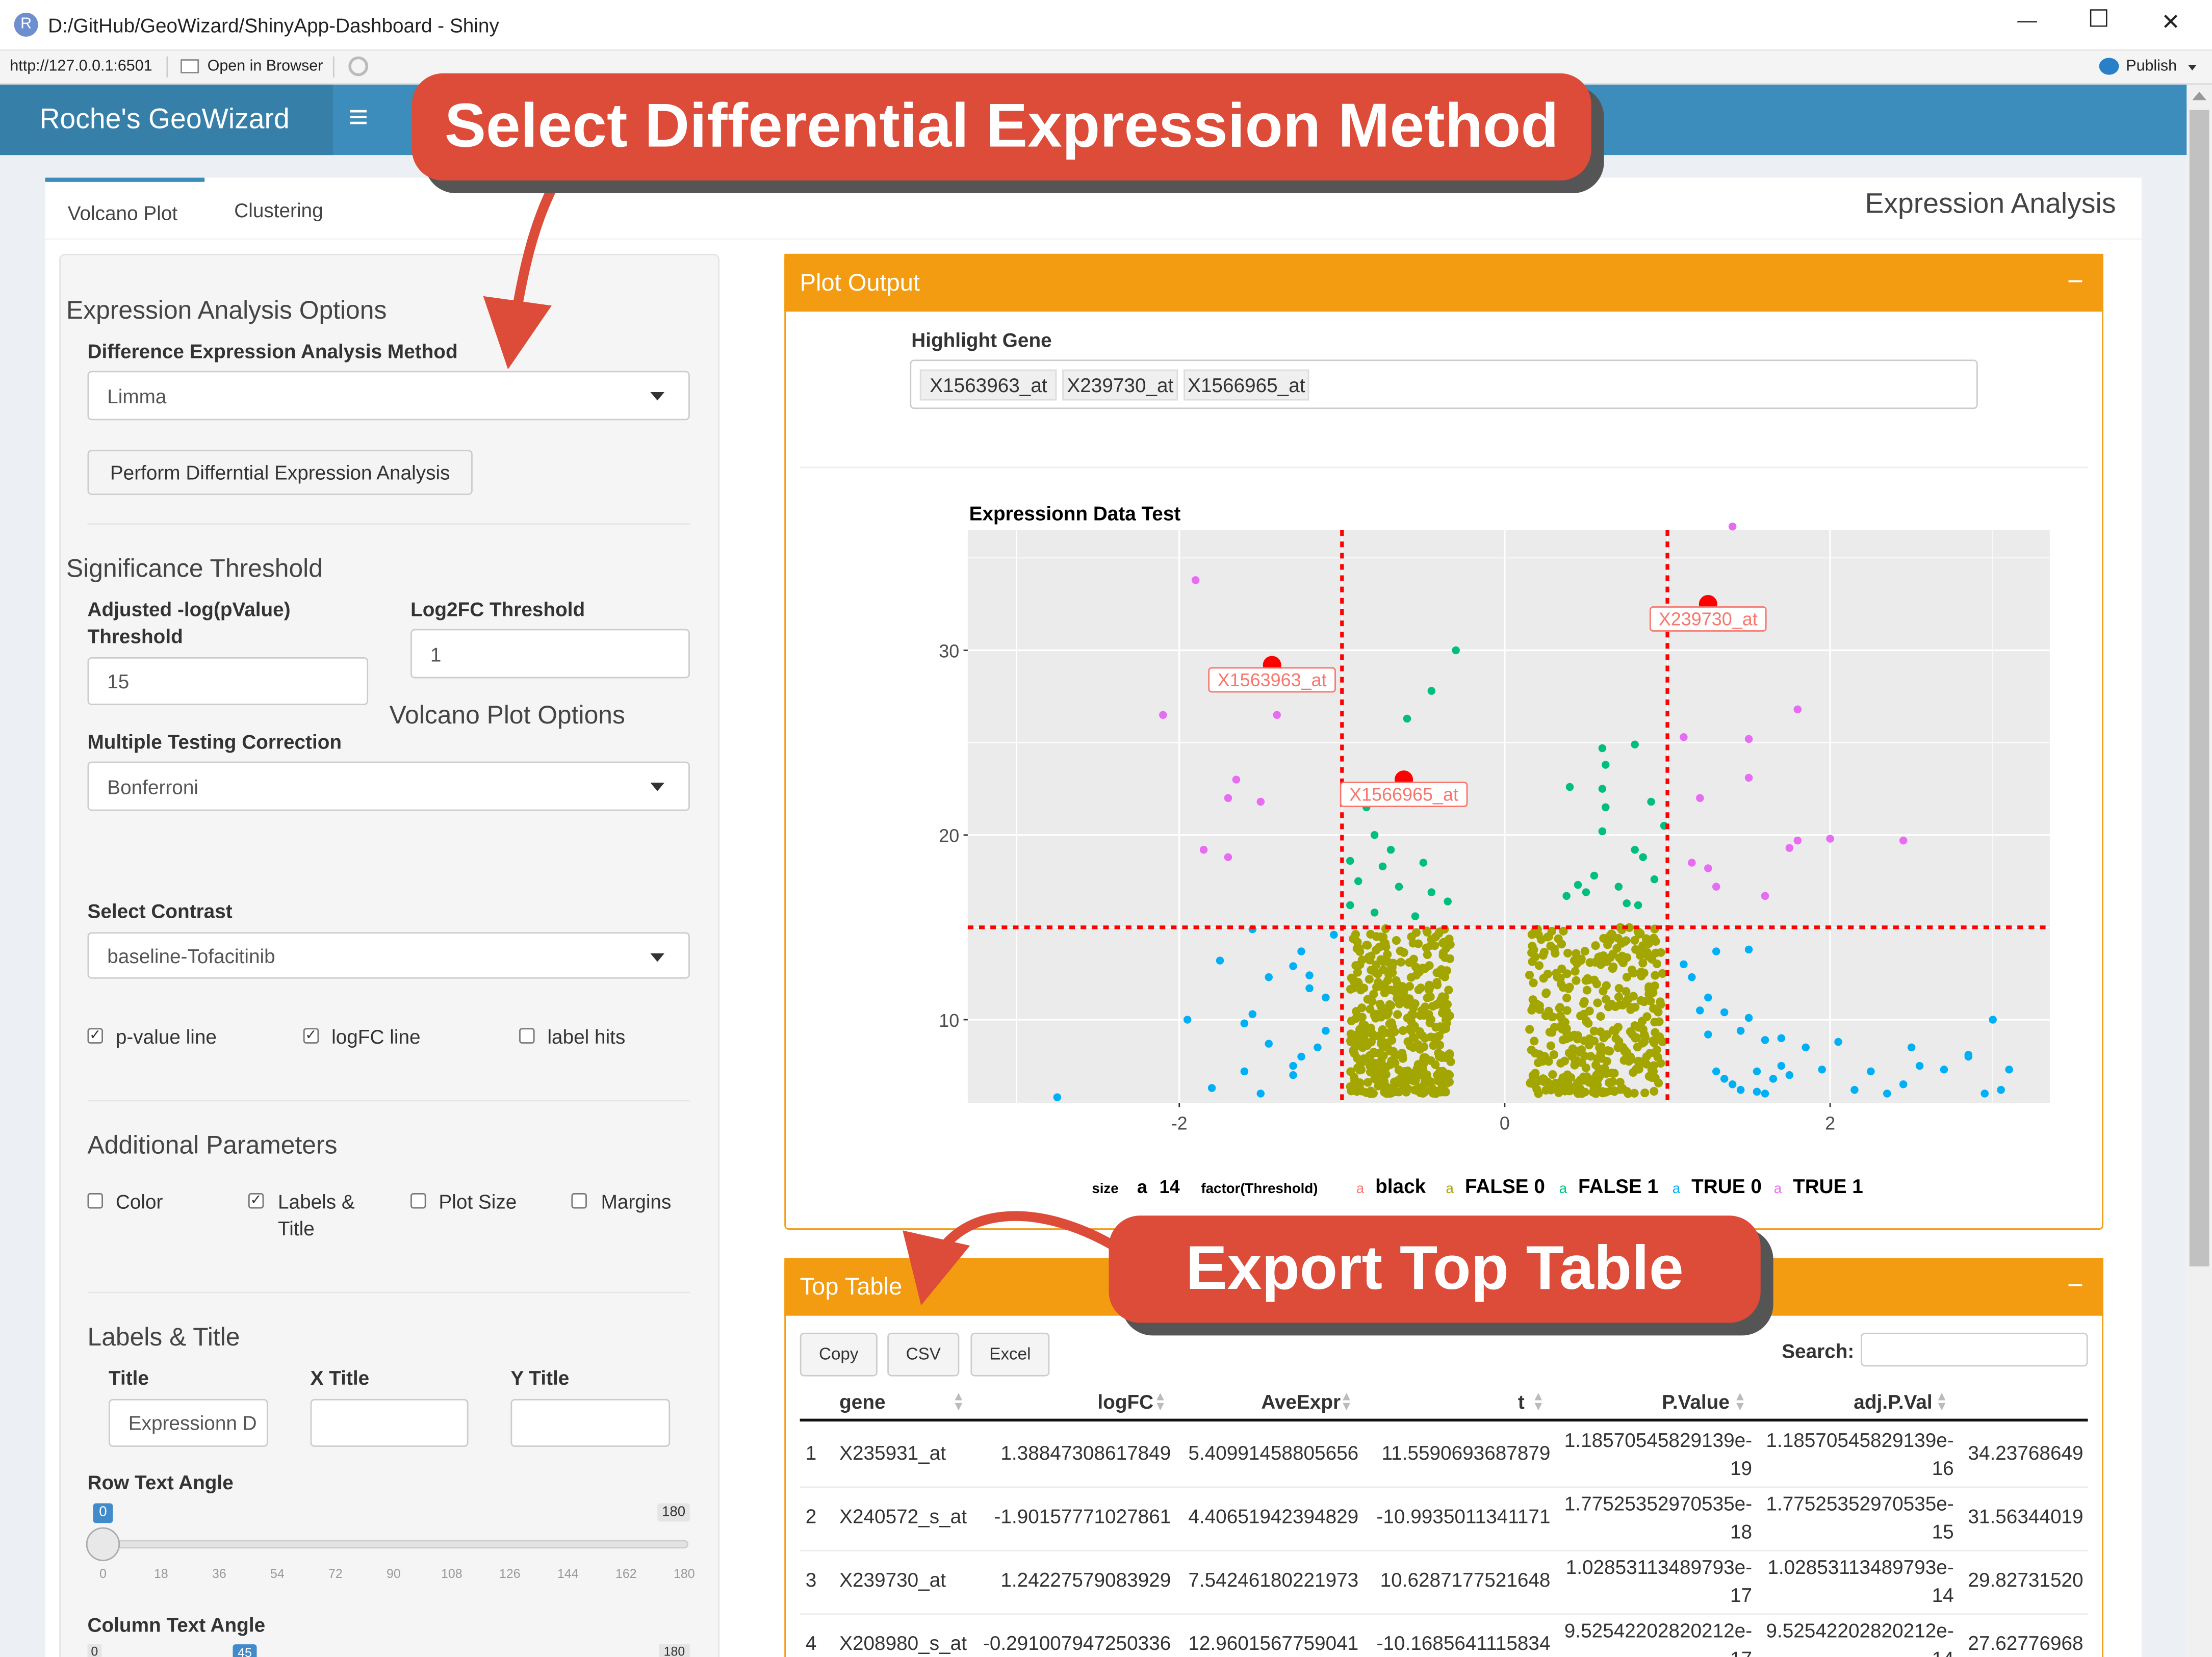 The width and height of the screenshot is (2212, 1657). What do you see at coordinates (81, 66) in the screenshot?
I see `url-text: http://127.0.0.1:6501` at bounding box center [81, 66].